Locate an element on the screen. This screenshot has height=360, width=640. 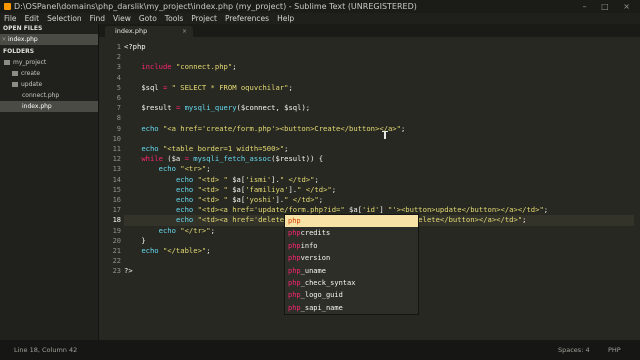
menu-help: Help is located at coordinates (285, 18).